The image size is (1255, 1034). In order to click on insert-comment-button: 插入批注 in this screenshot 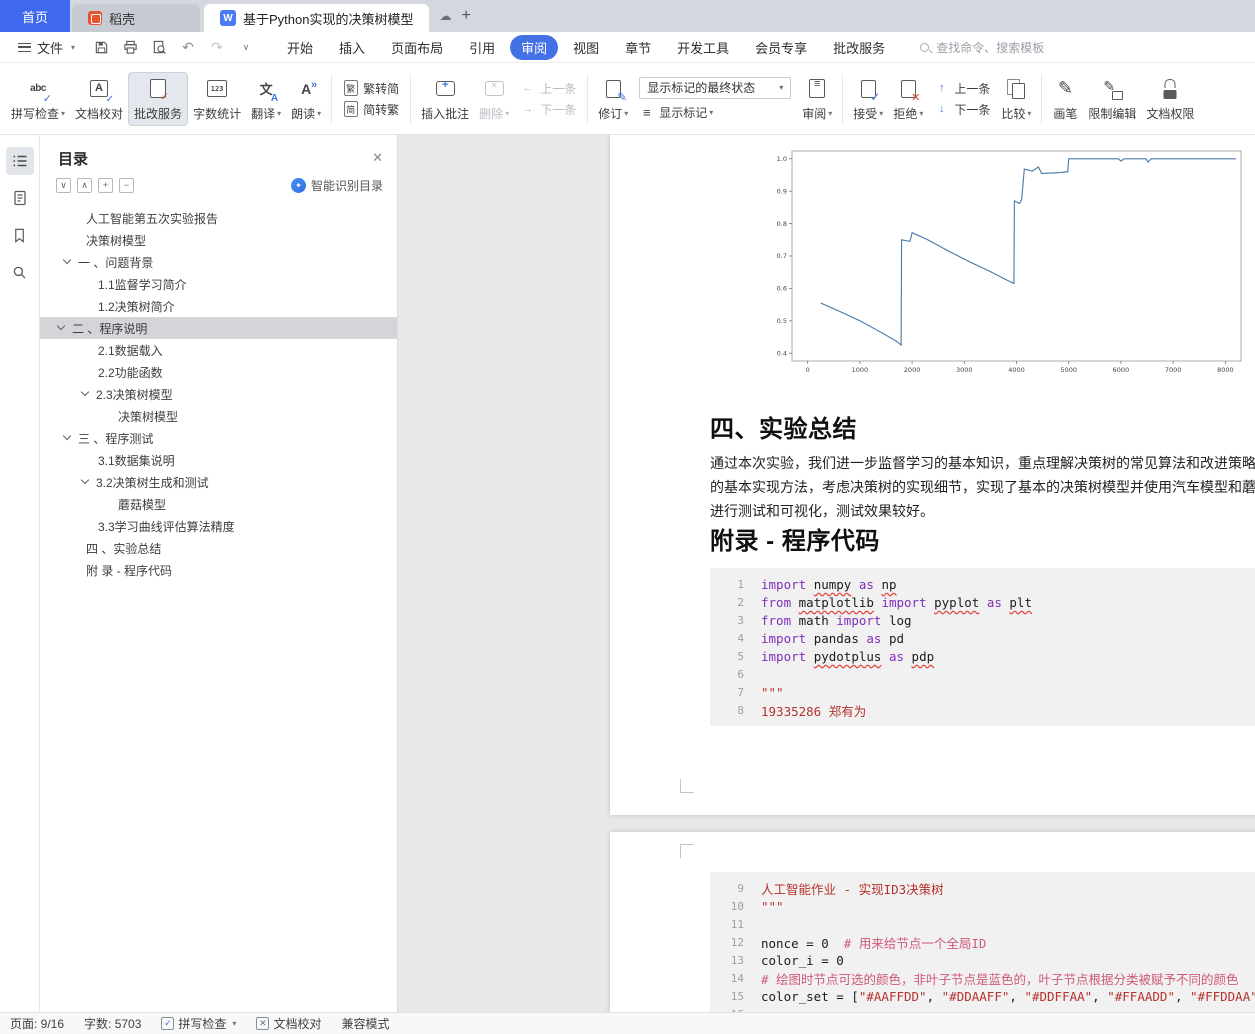, I will do `click(445, 99)`.